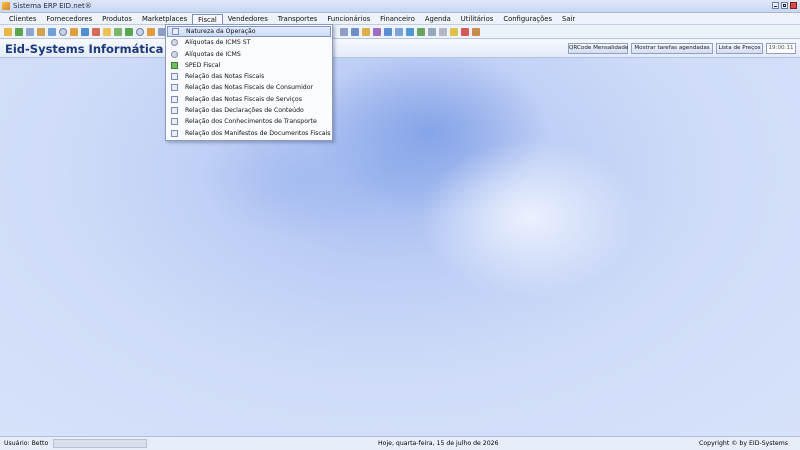 The width and height of the screenshot is (800, 450). Describe the element at coordinates (530, 218) in the screenshot. I see `swirl-highlight` at that location.